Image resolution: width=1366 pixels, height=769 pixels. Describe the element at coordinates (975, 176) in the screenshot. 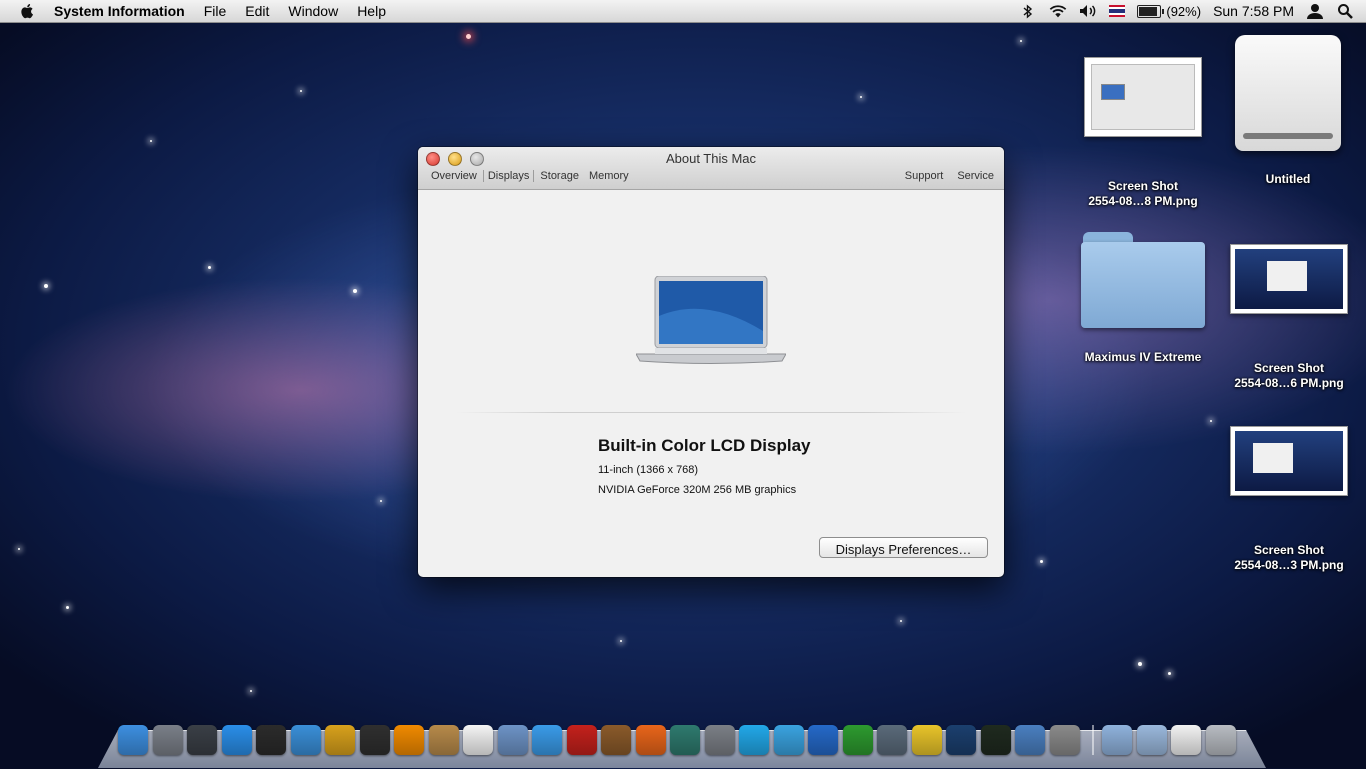

I see `tab-service: Service` at that location.